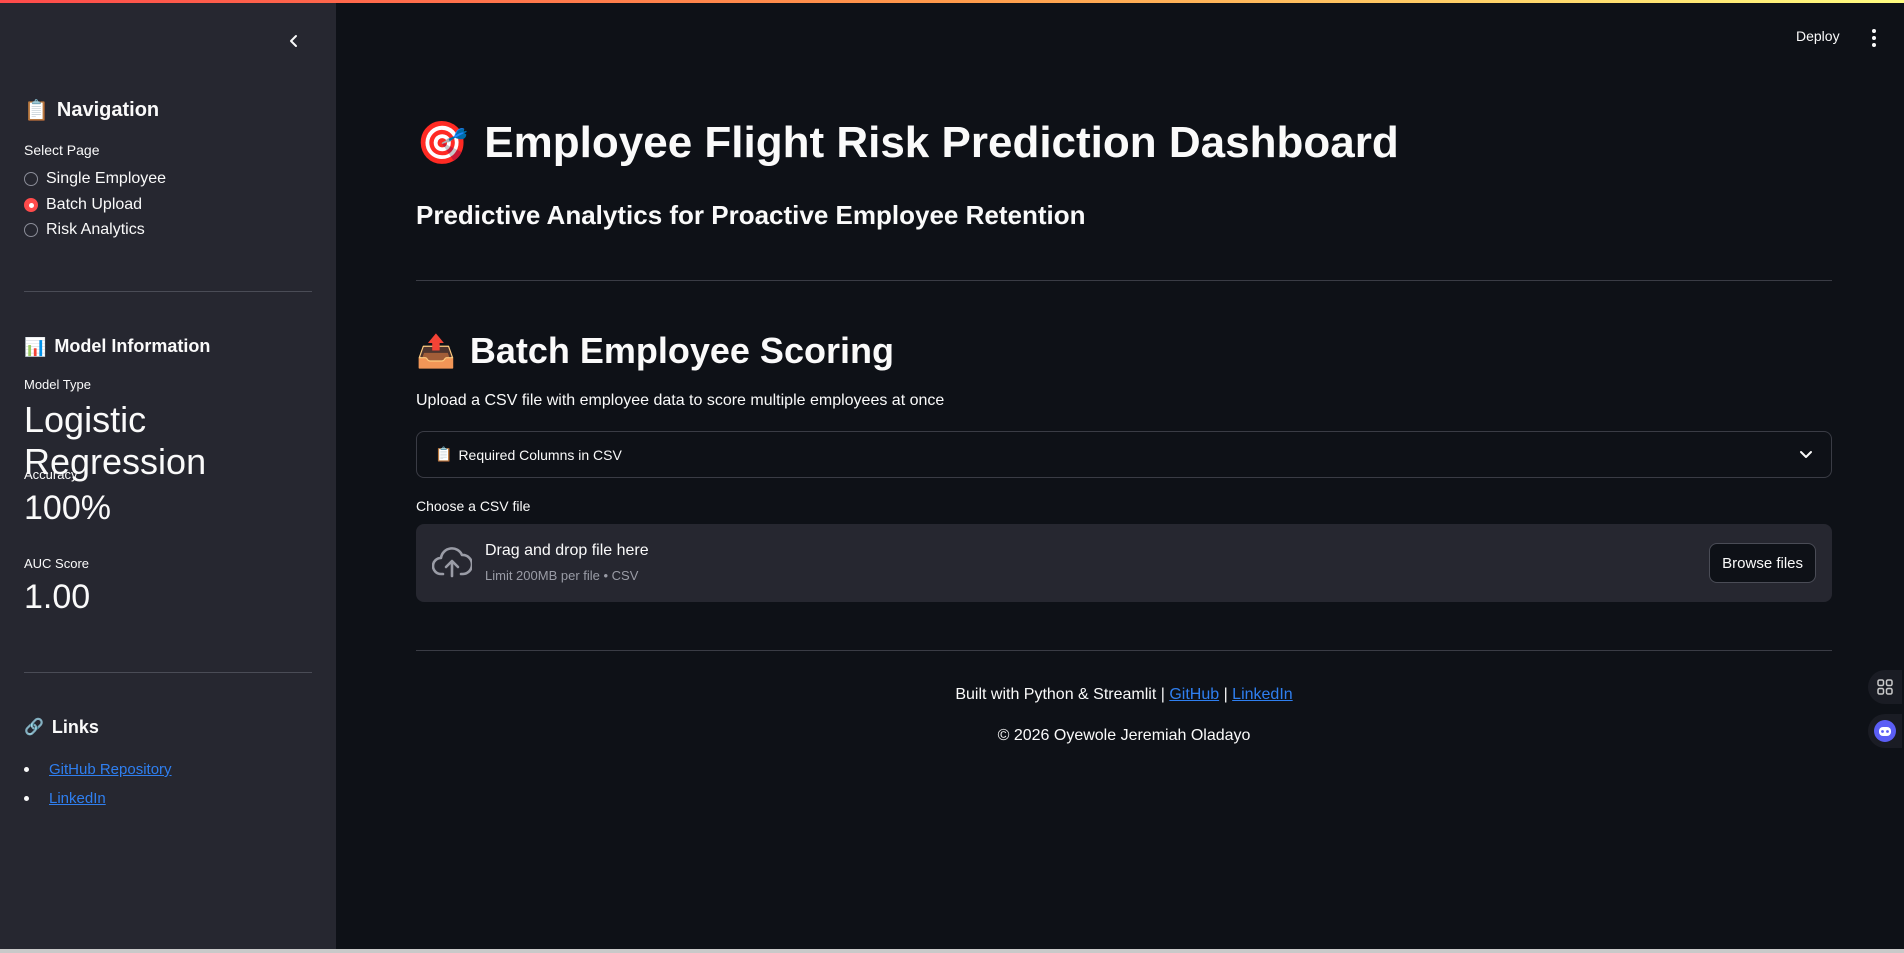 This screenshot has width=1904, height=953. I want to click on assistant-button, so click(1885, 731).